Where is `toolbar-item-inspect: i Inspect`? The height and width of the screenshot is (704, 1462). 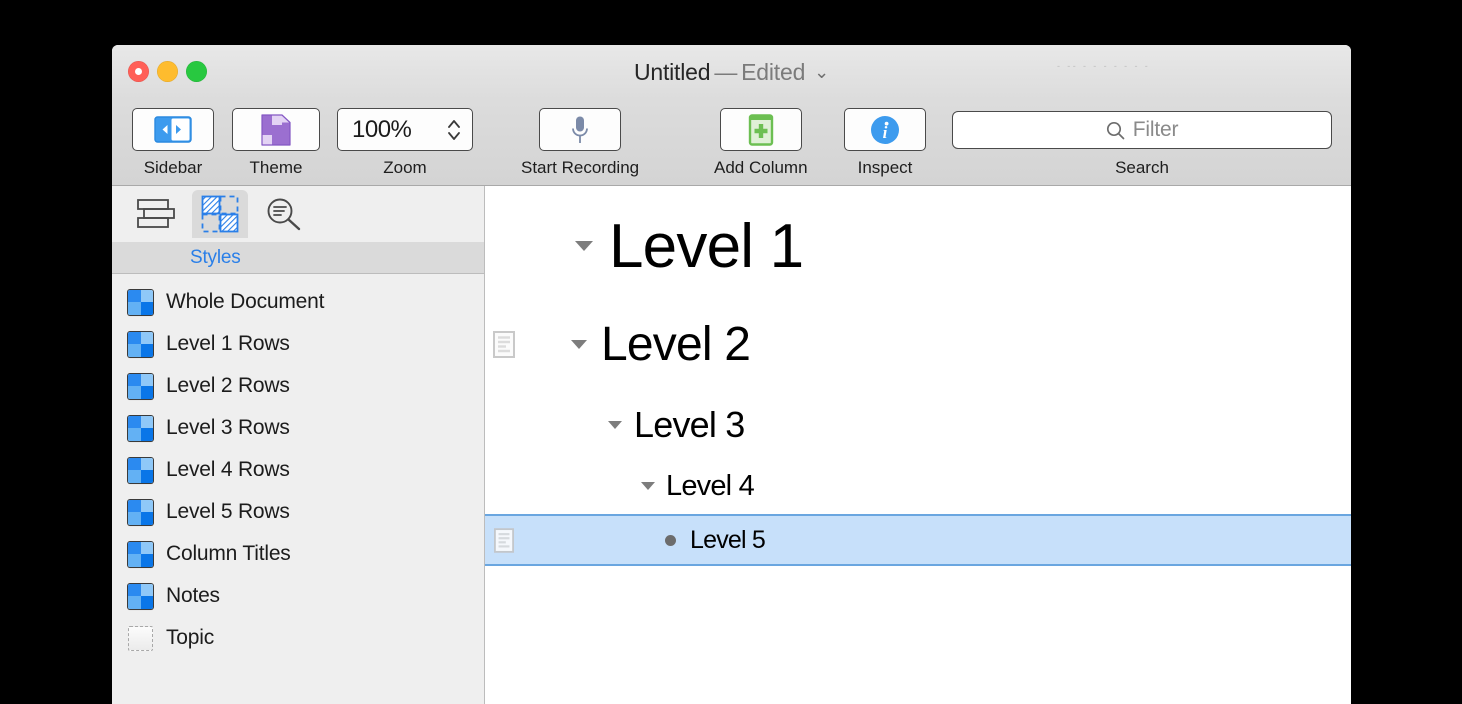 toolbar-item-inspect: i Inspect is located at coordinates (885, 143).